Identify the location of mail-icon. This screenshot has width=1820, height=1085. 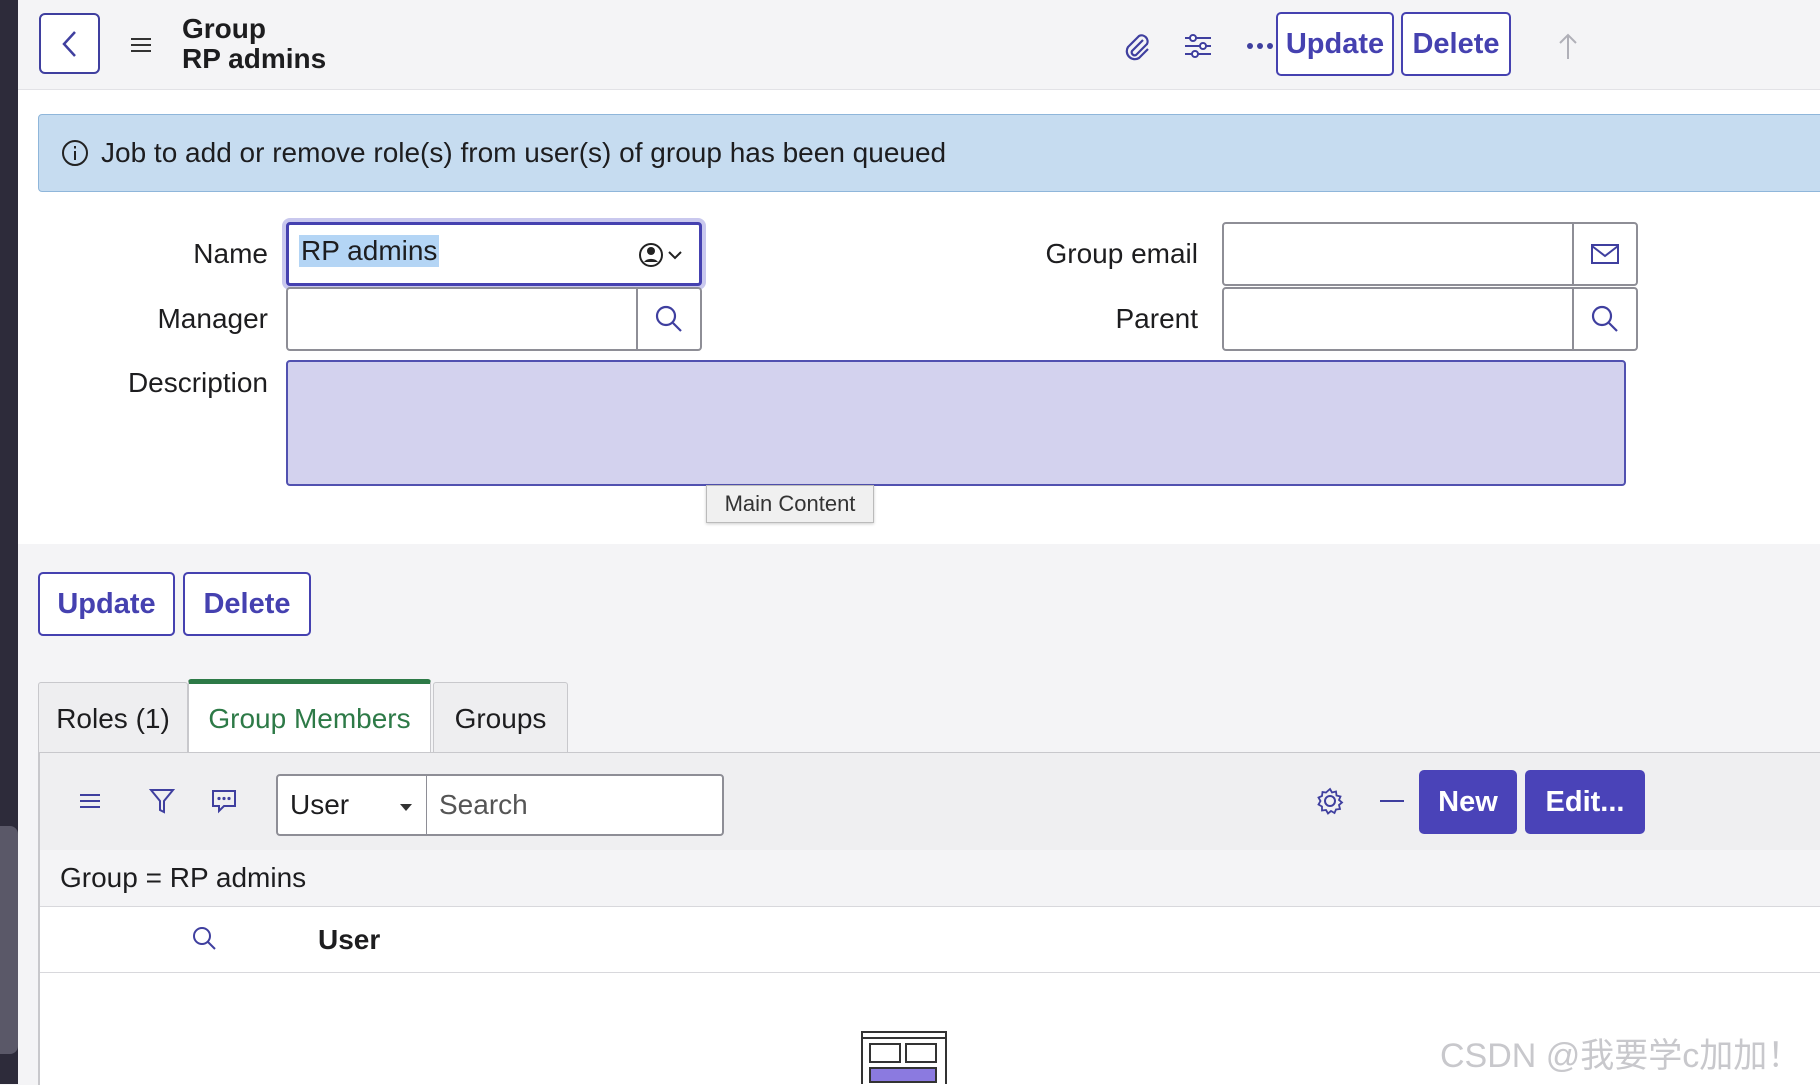
(1605, 254).